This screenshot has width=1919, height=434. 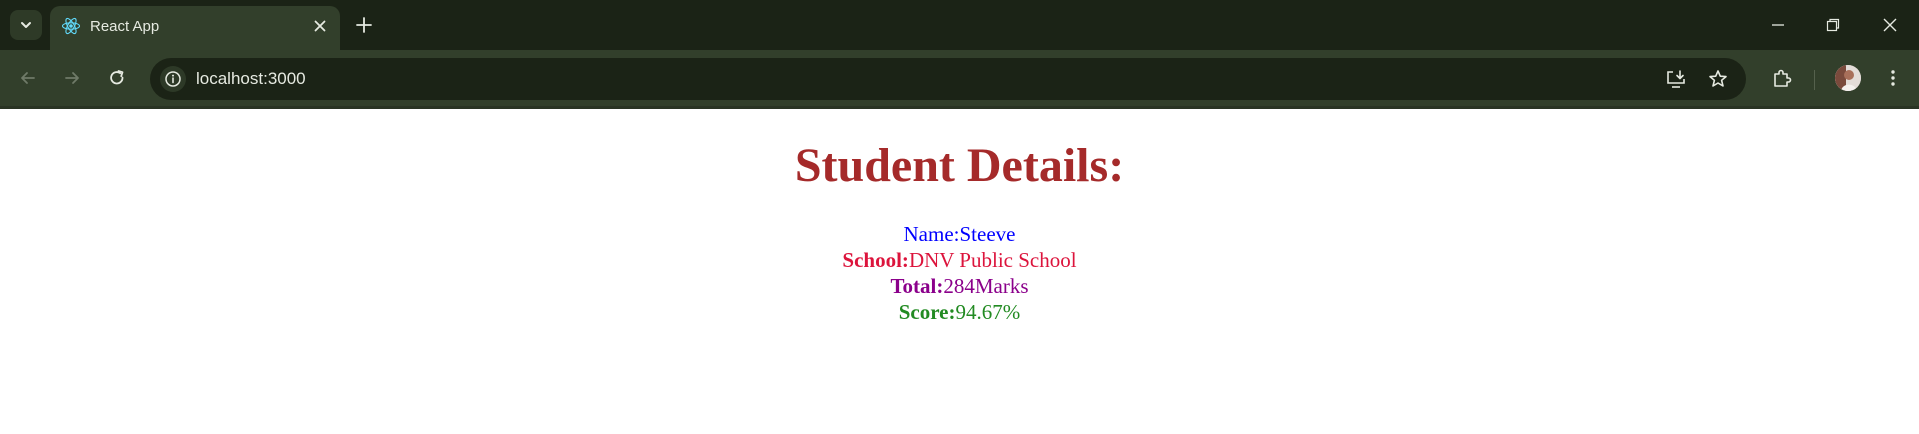 I want to click on reload-button, so click(x=117, y=78).